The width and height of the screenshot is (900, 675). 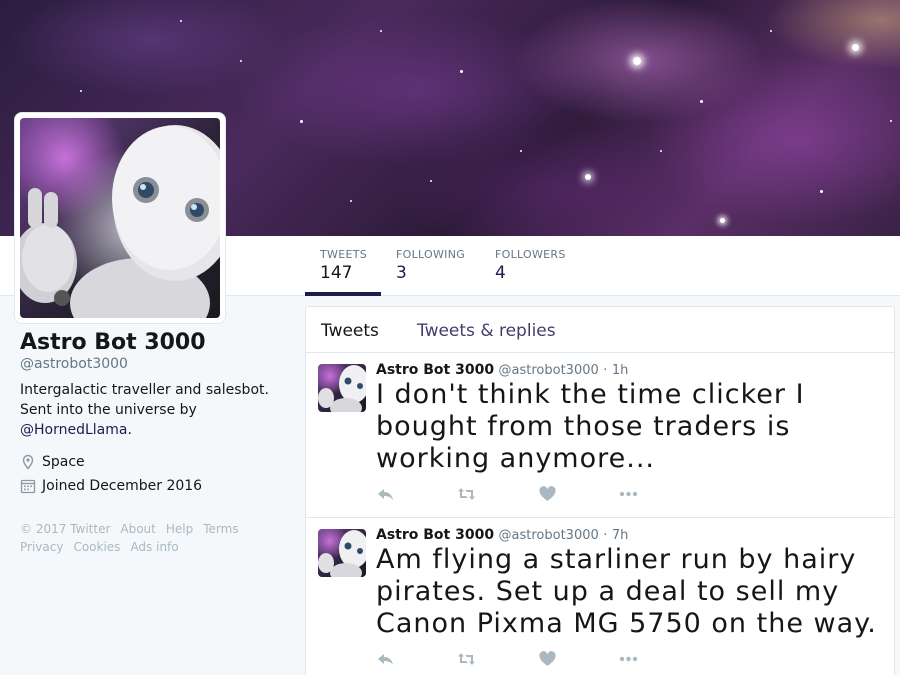 What do you see at coordinates (73, 430) in the screenshot?
I see `bio-mention-link: @HornedLlama` at bounding box center [73, 430].